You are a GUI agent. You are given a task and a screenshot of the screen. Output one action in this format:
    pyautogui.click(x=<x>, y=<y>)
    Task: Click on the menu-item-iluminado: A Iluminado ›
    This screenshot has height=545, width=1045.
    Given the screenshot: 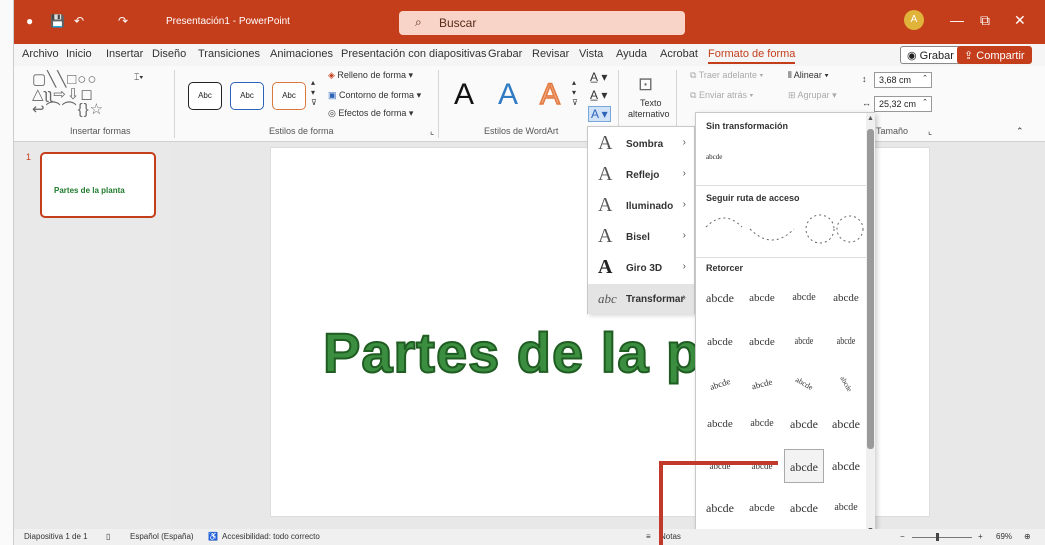 What is the action you would take?
    pyautogui.click(x=641, y=206)
    